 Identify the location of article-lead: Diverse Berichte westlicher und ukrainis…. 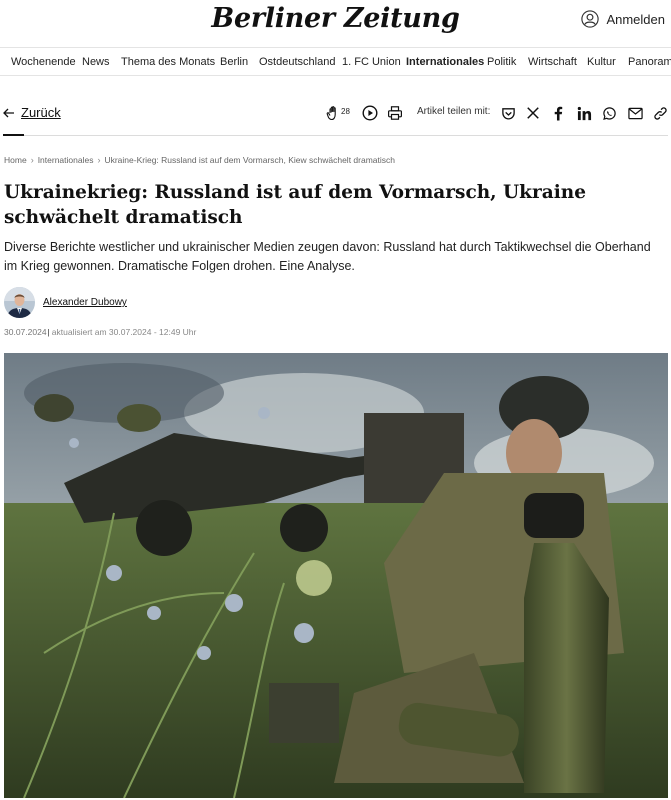
(327, 256).